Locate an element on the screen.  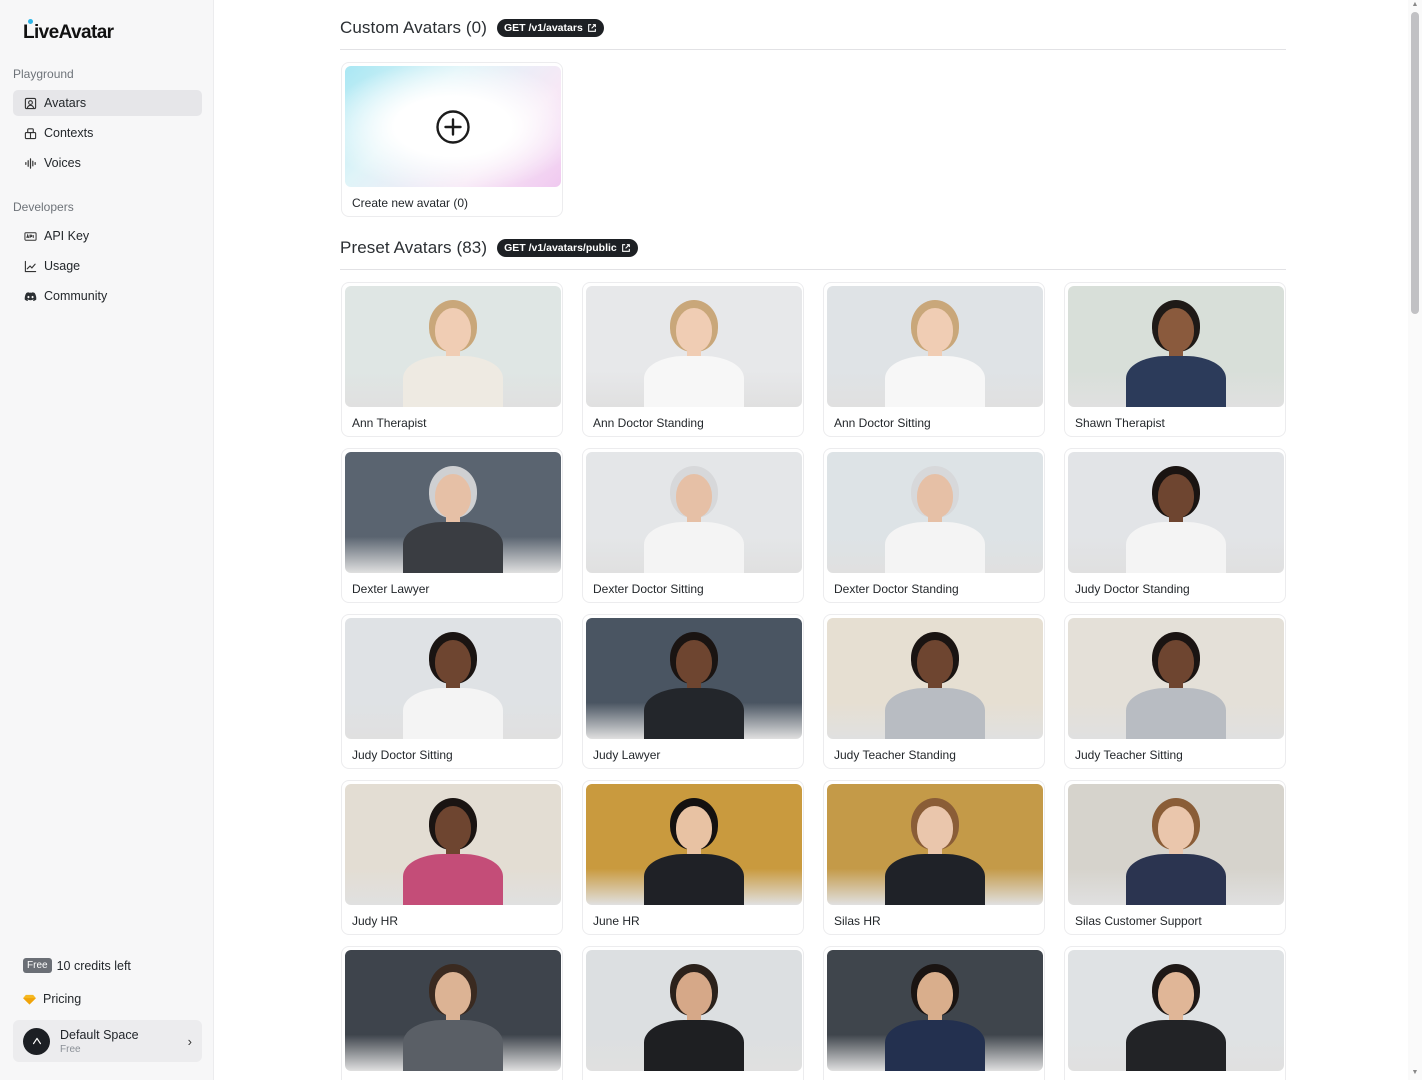
avatar-card: Silas Customer Support is located at coordinates (1175, 857).